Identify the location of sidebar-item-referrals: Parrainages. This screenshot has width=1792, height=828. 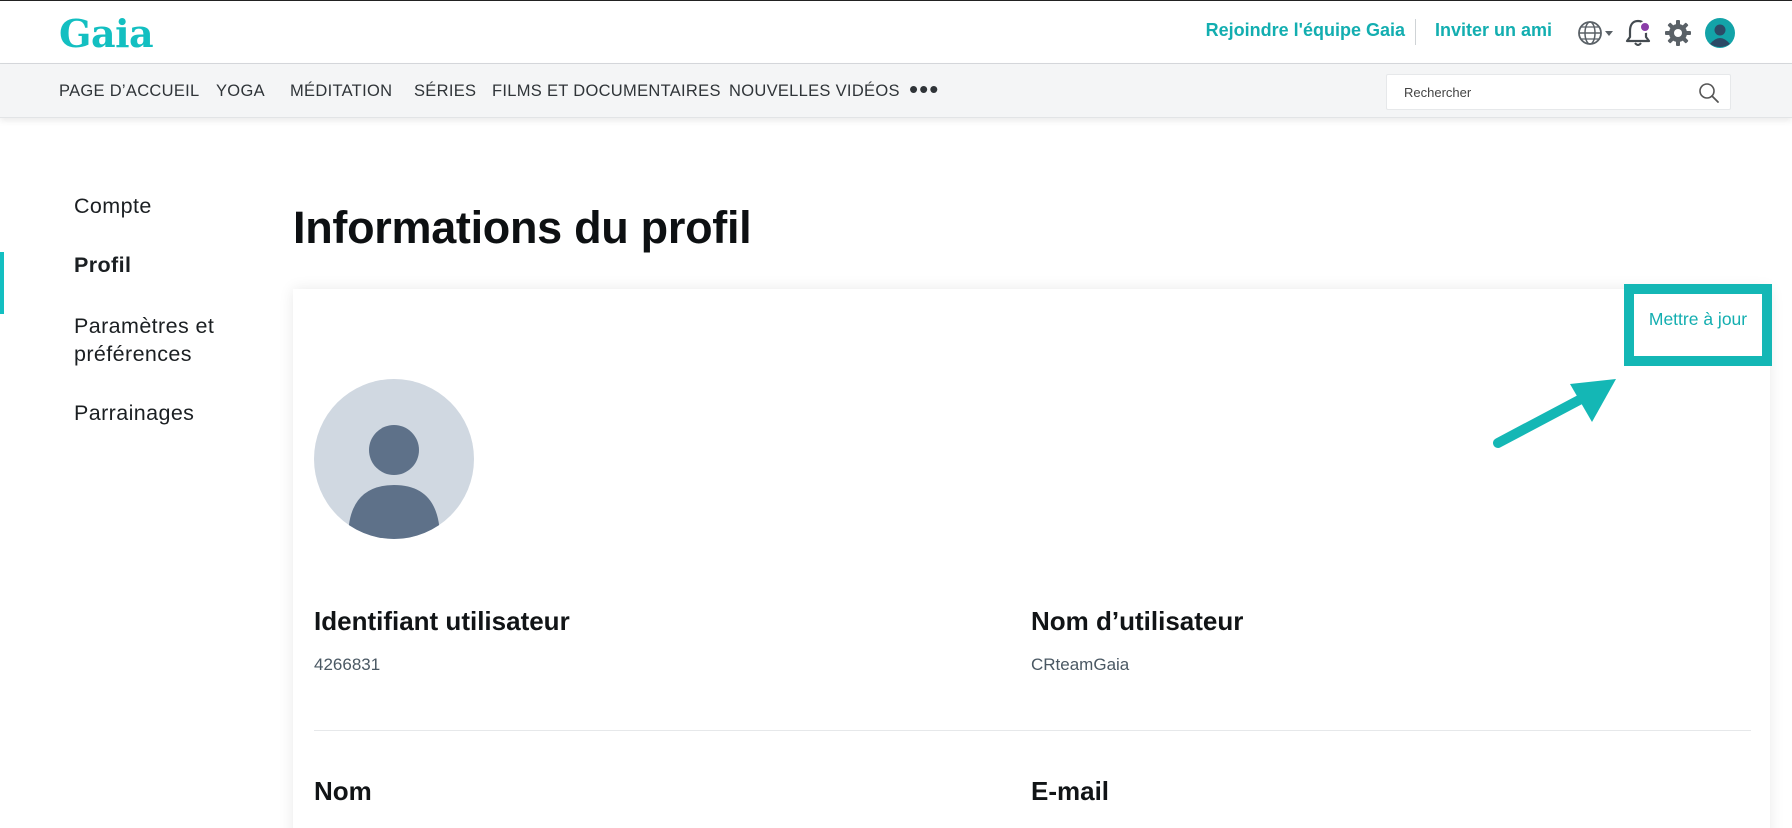
(134, 413).